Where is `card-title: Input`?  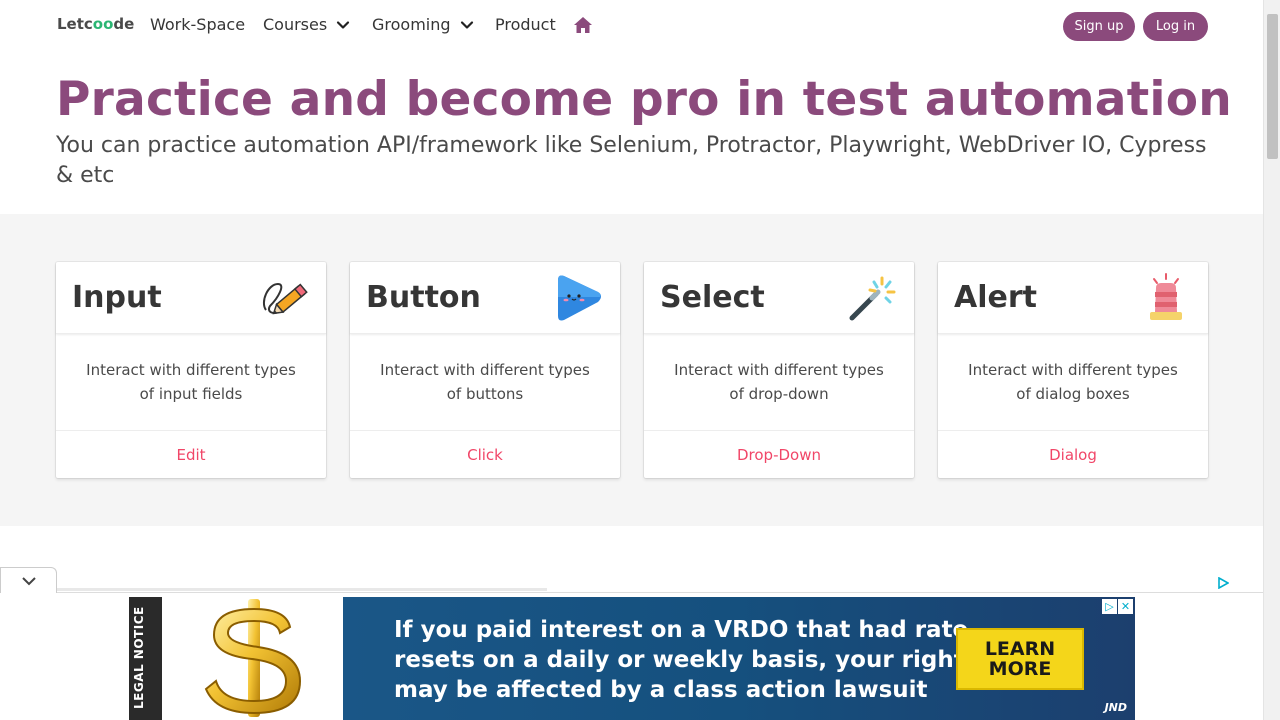
card-title: Input is located at coordinates (117, 297).